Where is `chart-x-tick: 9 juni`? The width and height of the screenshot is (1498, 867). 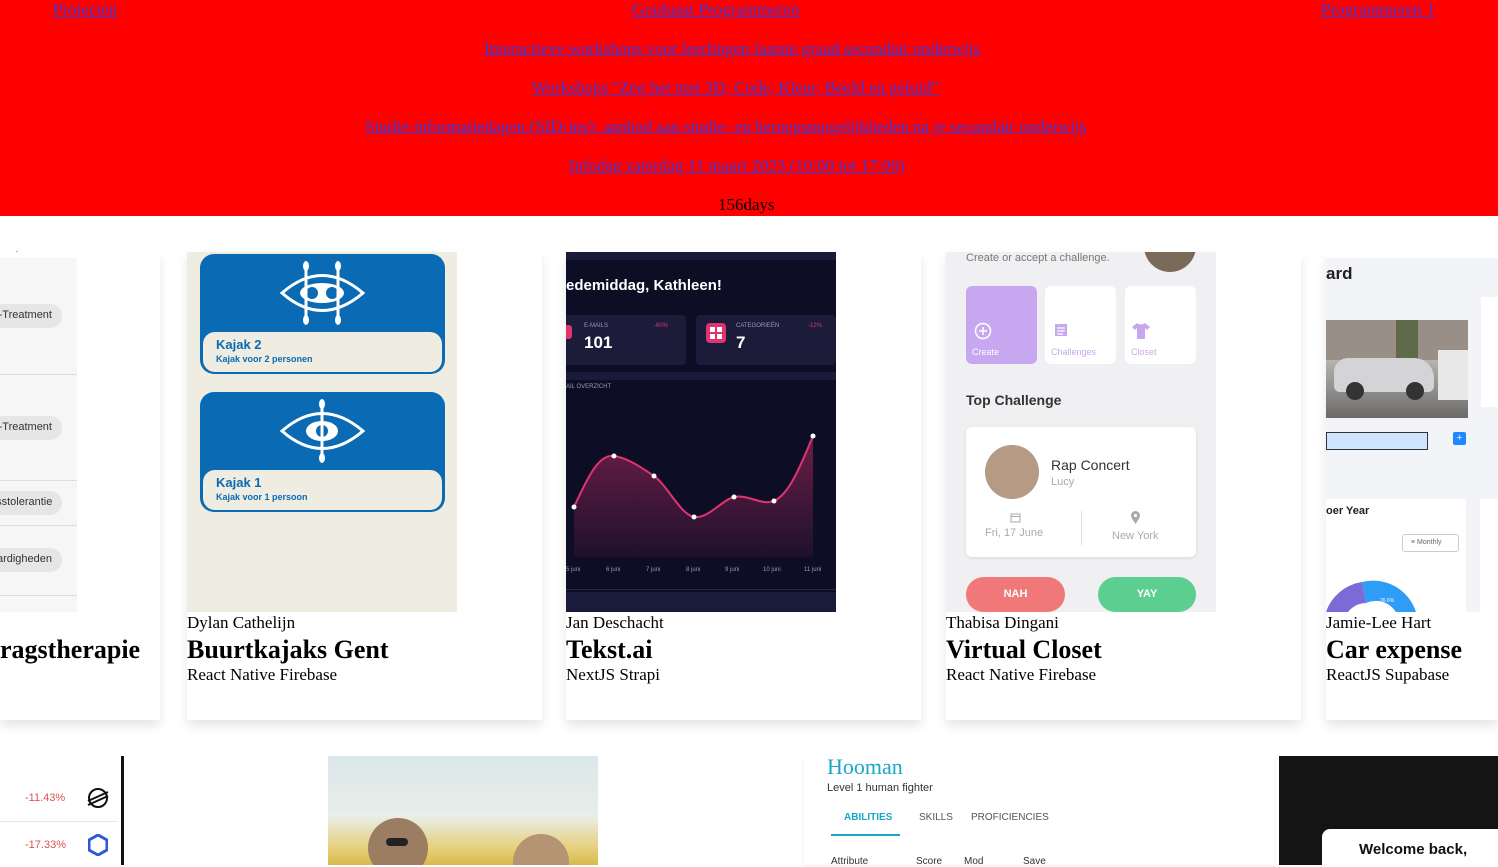 chart-x-tick: 9 juni is located at coordinates (732, 570).